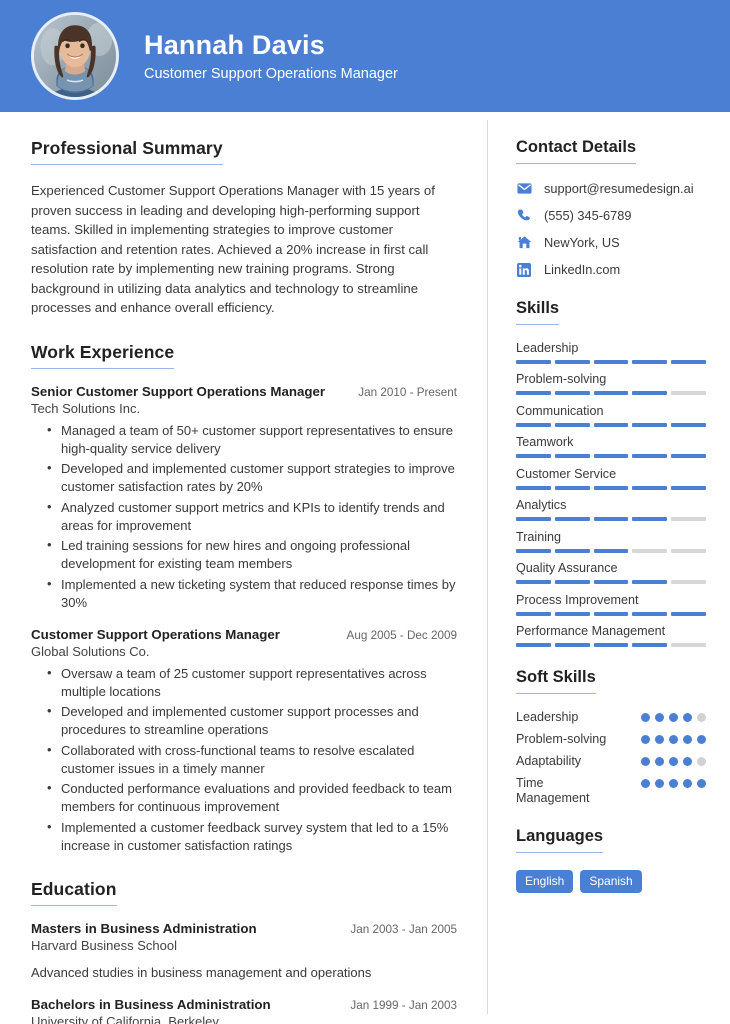  What do you see at coordinates (561, 379) in the screenshot?
I see `skill-name: Problem-solving` at bounding box center [561, 379].